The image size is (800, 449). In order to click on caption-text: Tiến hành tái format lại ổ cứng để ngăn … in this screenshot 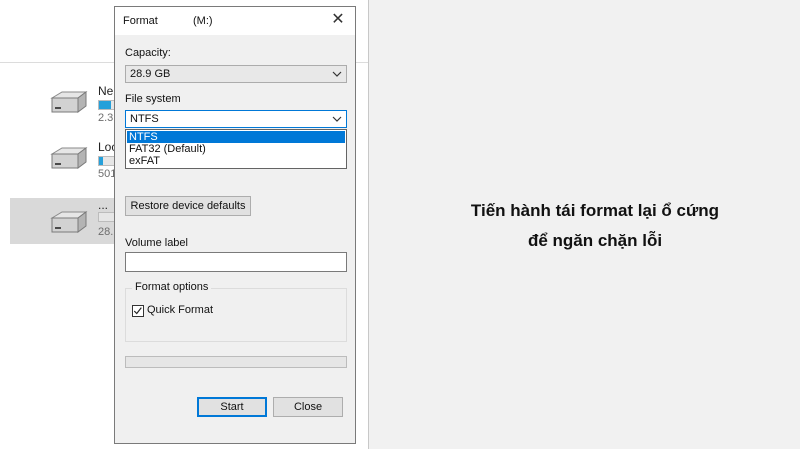, I will do `click(595, 226)`.